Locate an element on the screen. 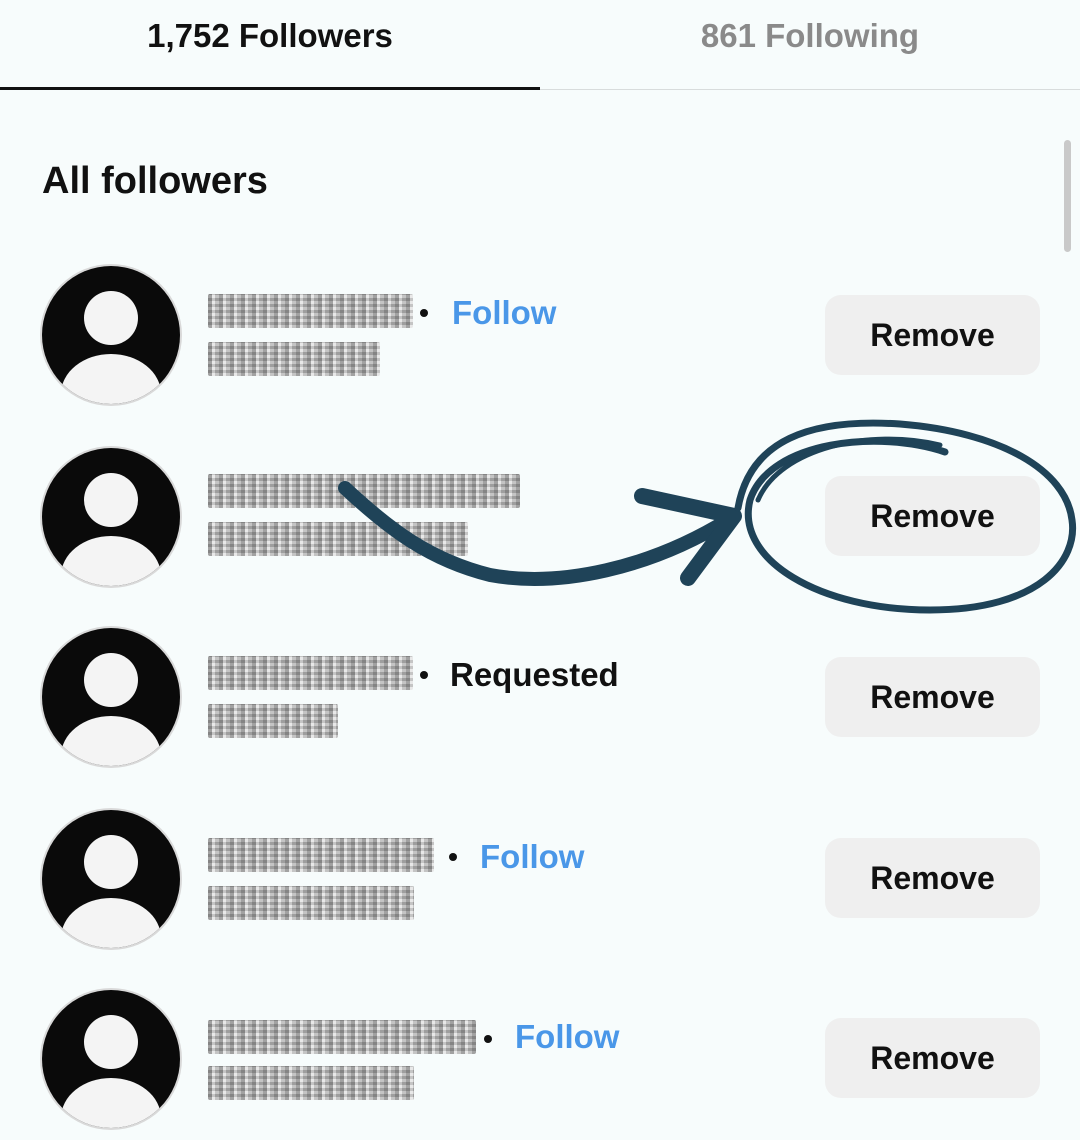 This screenshot has width=1080, height=1140. follower-row: Requested Remove is located at coordinates (540, 703).